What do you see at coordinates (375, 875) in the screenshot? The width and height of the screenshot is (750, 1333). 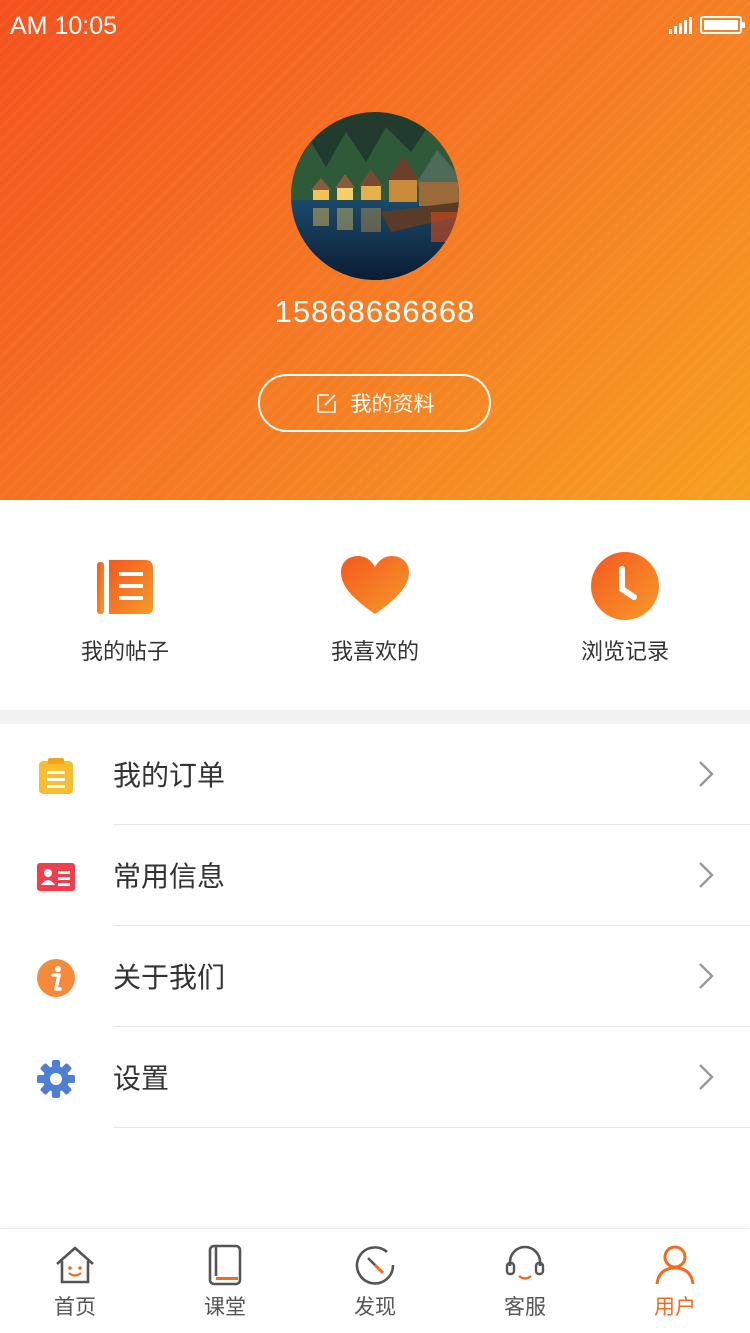 I see `menu-item-common-info: 常用信息` at bounding box center [375, 875].